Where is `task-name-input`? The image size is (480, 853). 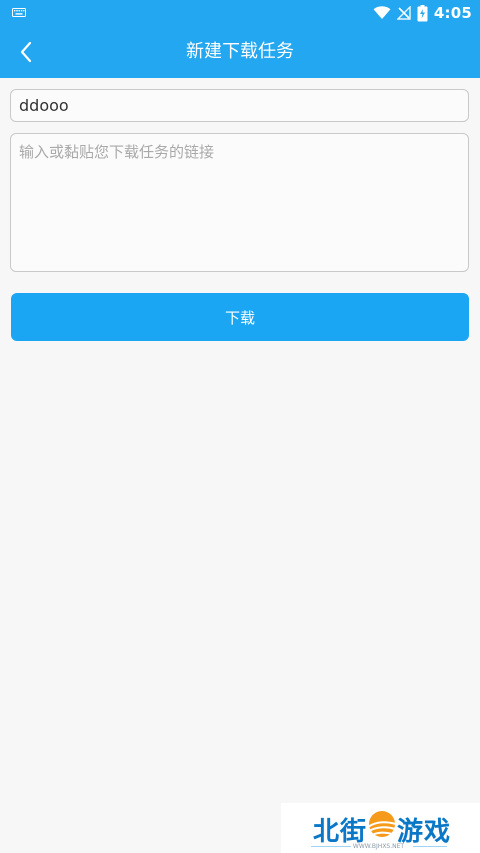 task-name-input is located at coordinates (239, 105).